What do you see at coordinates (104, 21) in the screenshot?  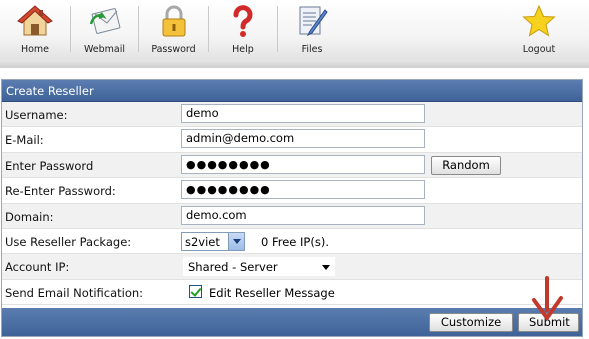 I see `envelope-icon` at bounding box center [104, 21].